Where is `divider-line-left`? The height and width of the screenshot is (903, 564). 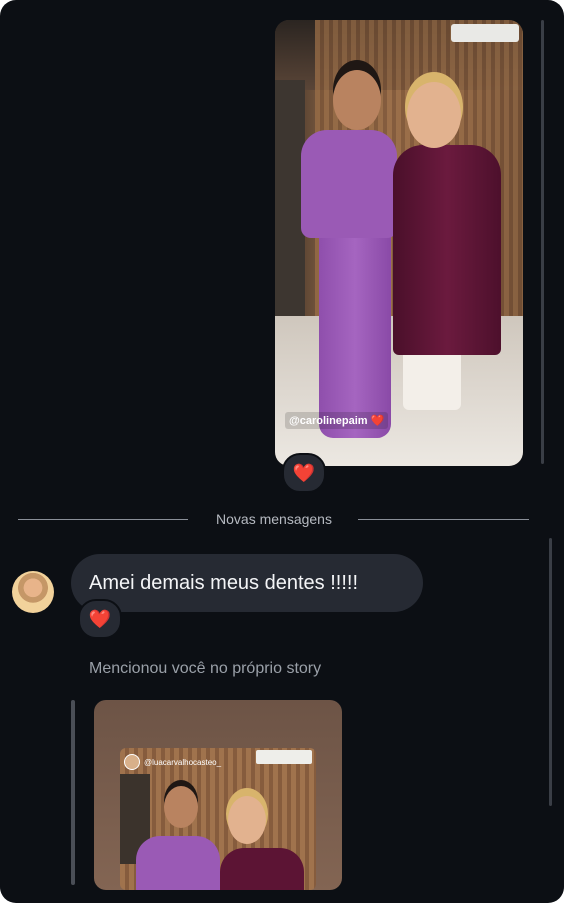 divider-line-left is located at coordinates (103, 519).